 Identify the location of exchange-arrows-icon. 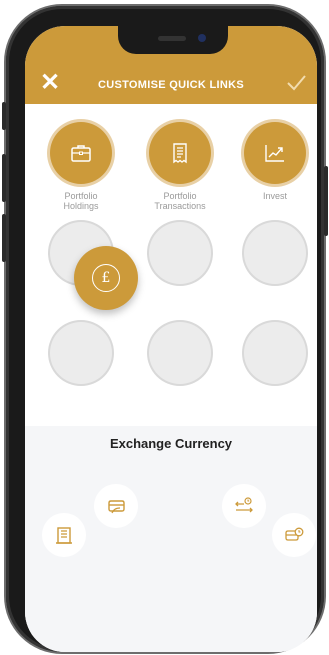
(244, 506).